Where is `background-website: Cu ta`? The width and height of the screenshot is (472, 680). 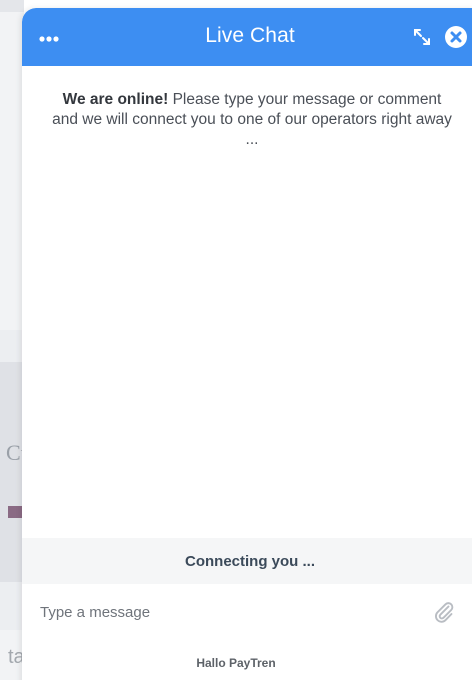 background-website: Cu ta is located at coordinates (12, 340).